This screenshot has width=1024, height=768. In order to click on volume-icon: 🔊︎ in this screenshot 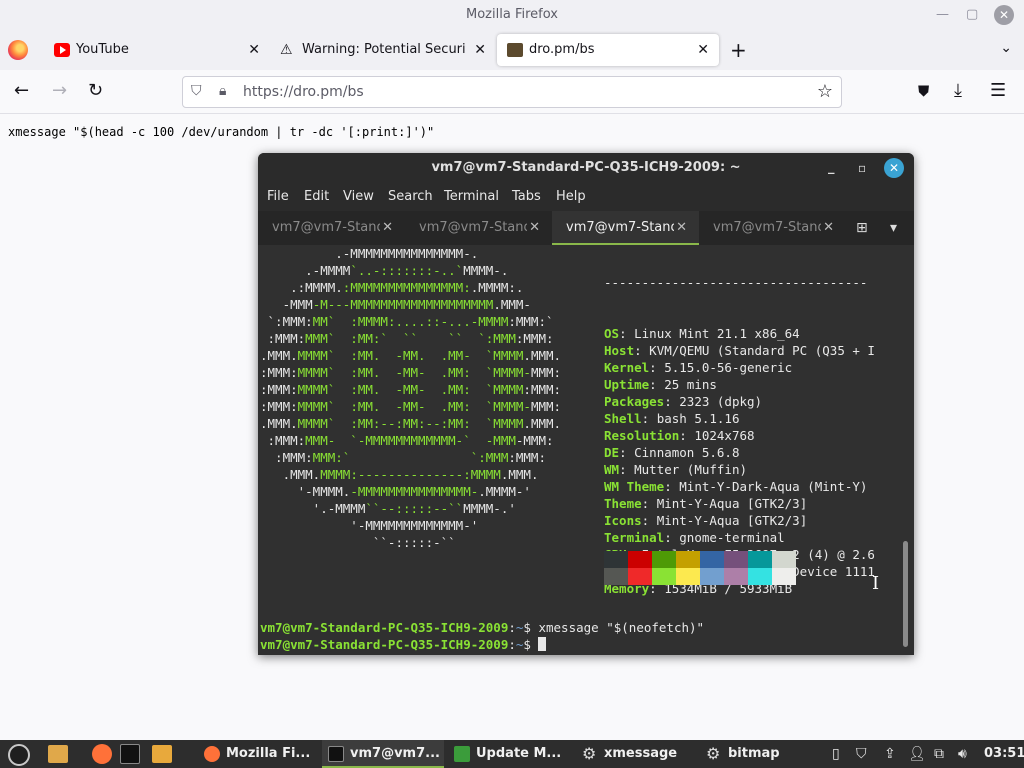, I will do `click(962, 754)`.